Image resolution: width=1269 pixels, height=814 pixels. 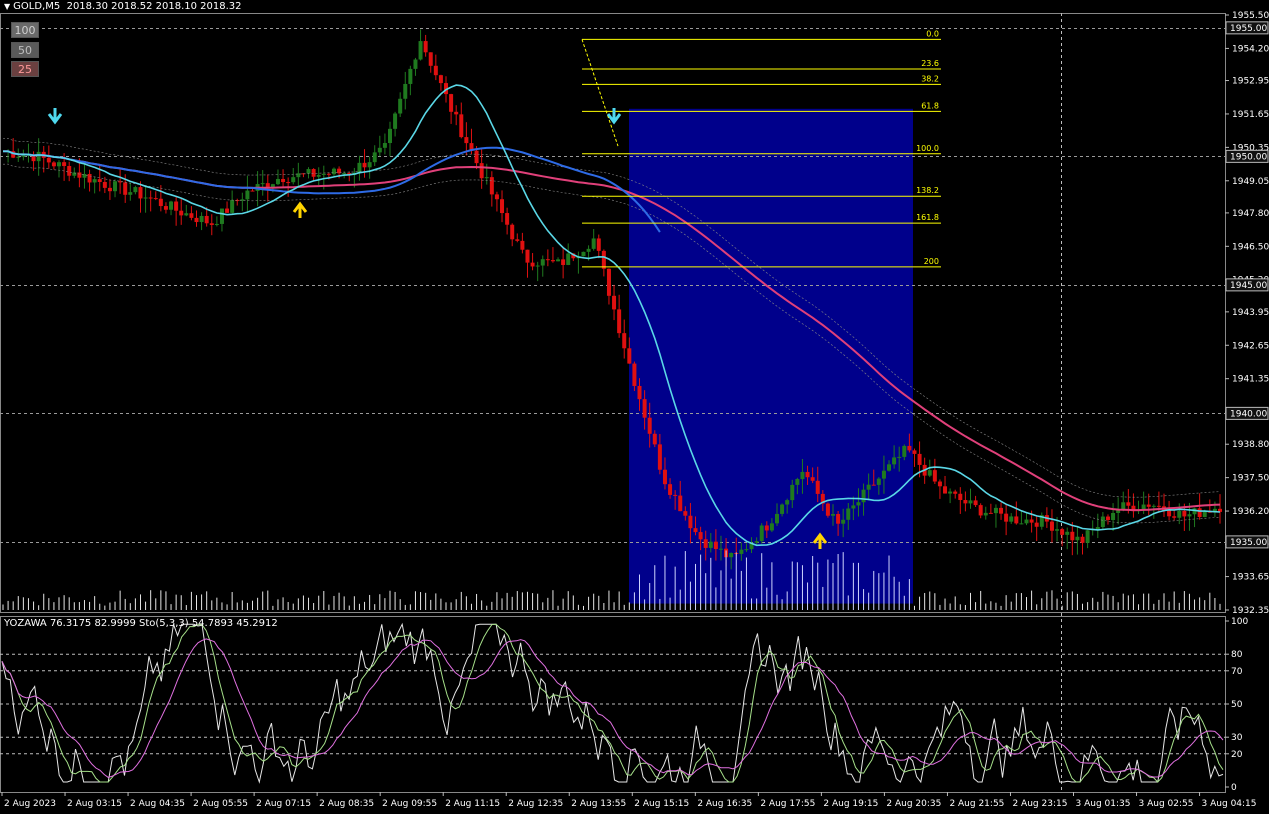 I want to click on indicator-tick-label: 50, so click(x=1237, y=705).